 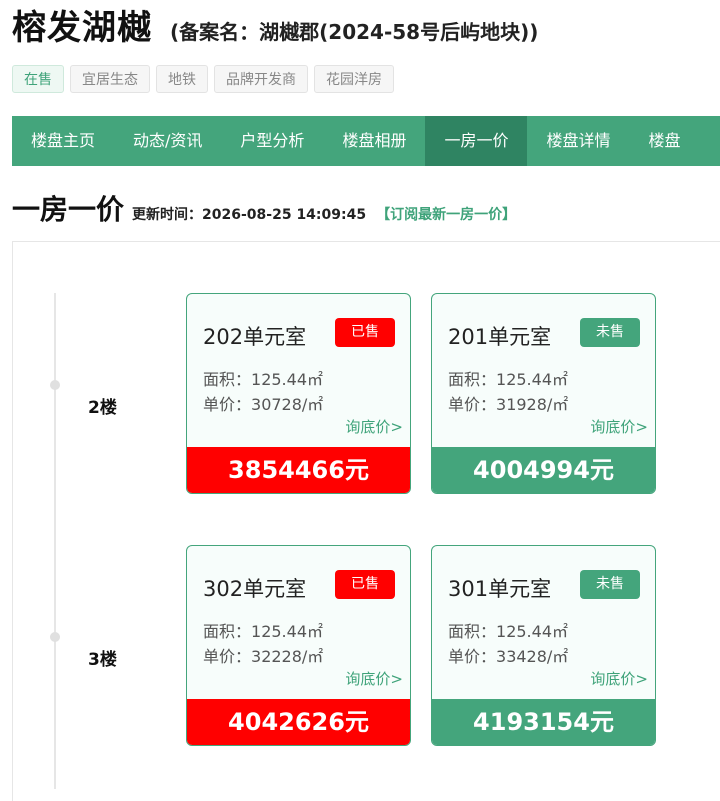 What do you see at coordinates (63, 141) in the screenshot?
I see `nav-home: 楼盘主页` at bounding box center [63, 141].